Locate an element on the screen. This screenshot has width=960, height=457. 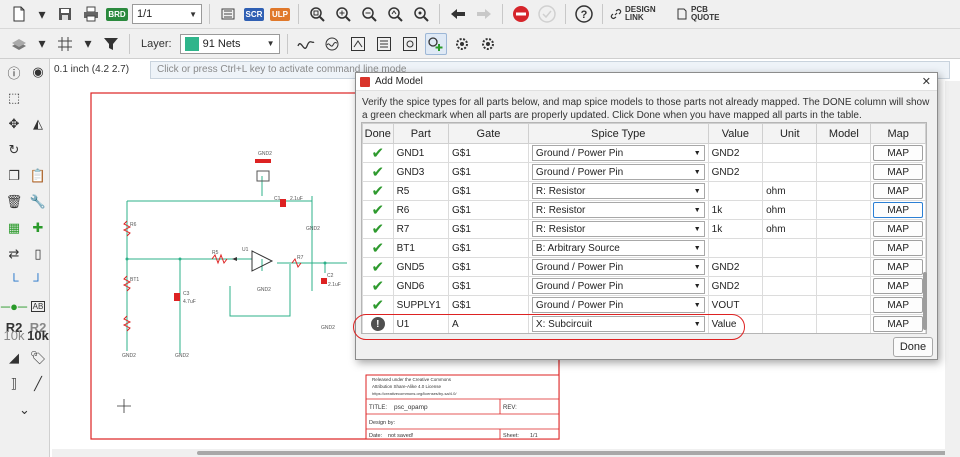
probe-voltage-icon is located at coordinates (358, 44).